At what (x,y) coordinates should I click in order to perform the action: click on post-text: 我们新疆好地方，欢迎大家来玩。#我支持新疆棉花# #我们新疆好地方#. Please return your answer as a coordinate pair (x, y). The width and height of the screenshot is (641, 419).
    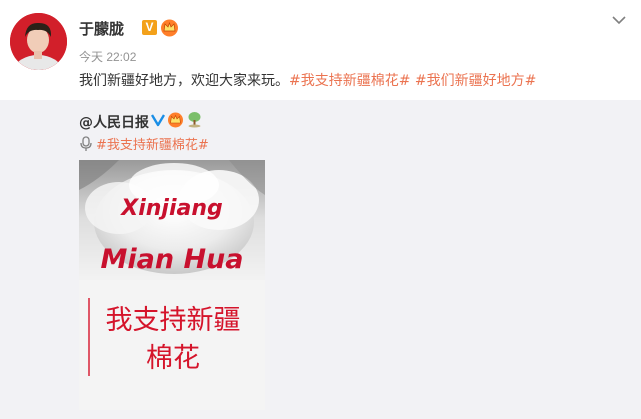
    Looking at the image, I should click on (307, 80).